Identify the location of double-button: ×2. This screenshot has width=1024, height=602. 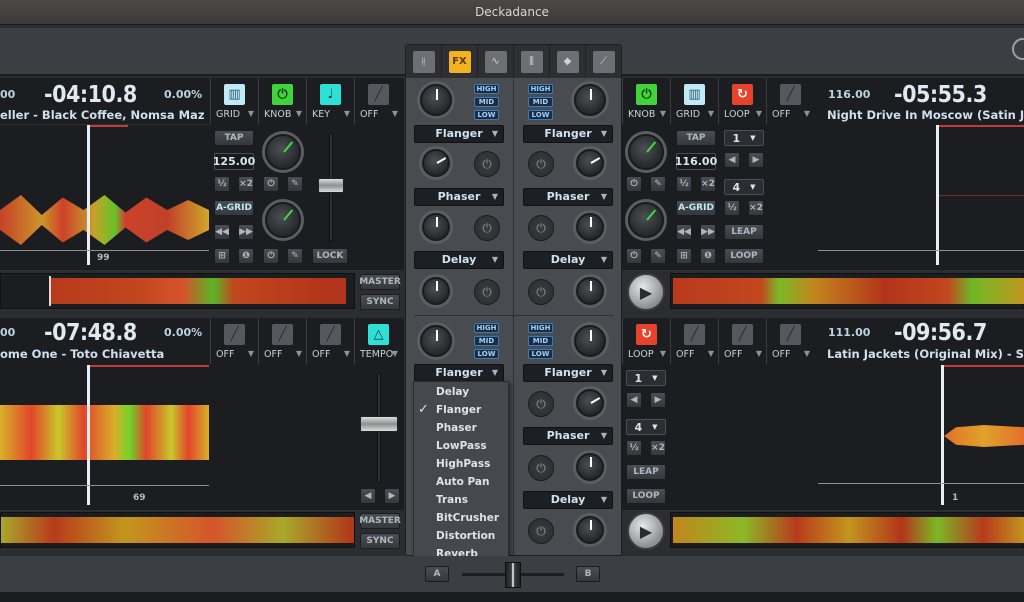
(708, 184).